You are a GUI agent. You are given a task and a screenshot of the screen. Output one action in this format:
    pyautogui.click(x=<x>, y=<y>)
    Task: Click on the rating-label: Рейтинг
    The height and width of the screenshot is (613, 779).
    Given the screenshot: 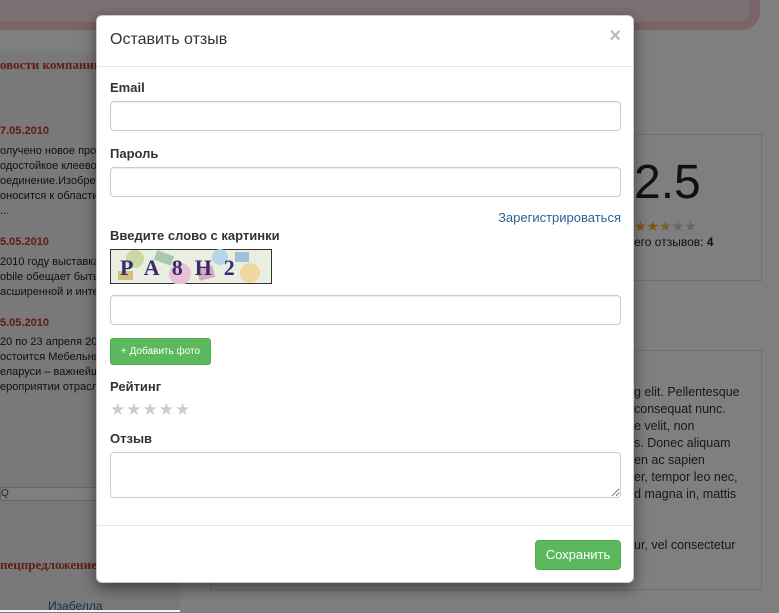 What is the action you would take?
    pyautogui.click(x=136, y=386)
    